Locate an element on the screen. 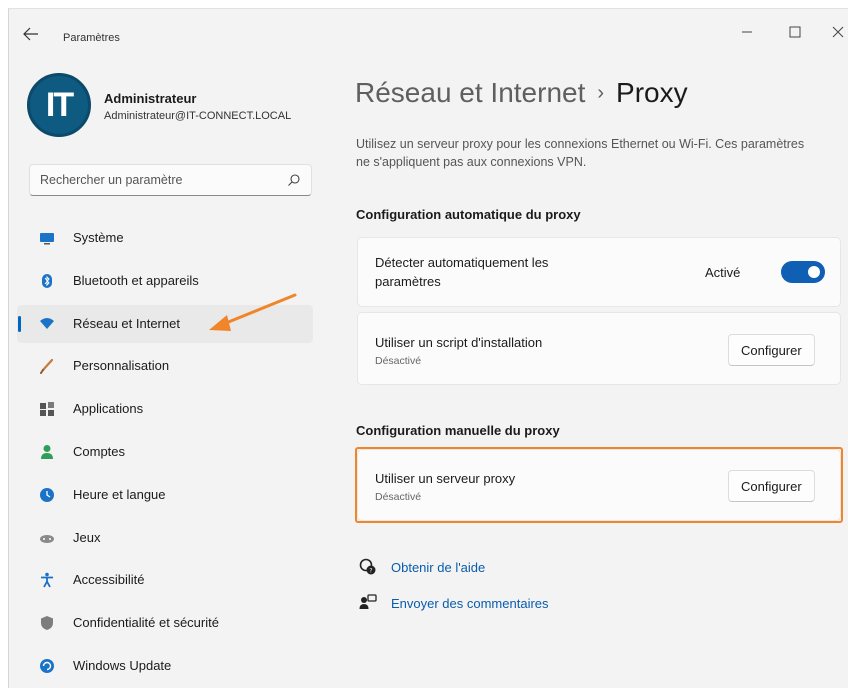  shield-icon is located at coordinates (47, 623).